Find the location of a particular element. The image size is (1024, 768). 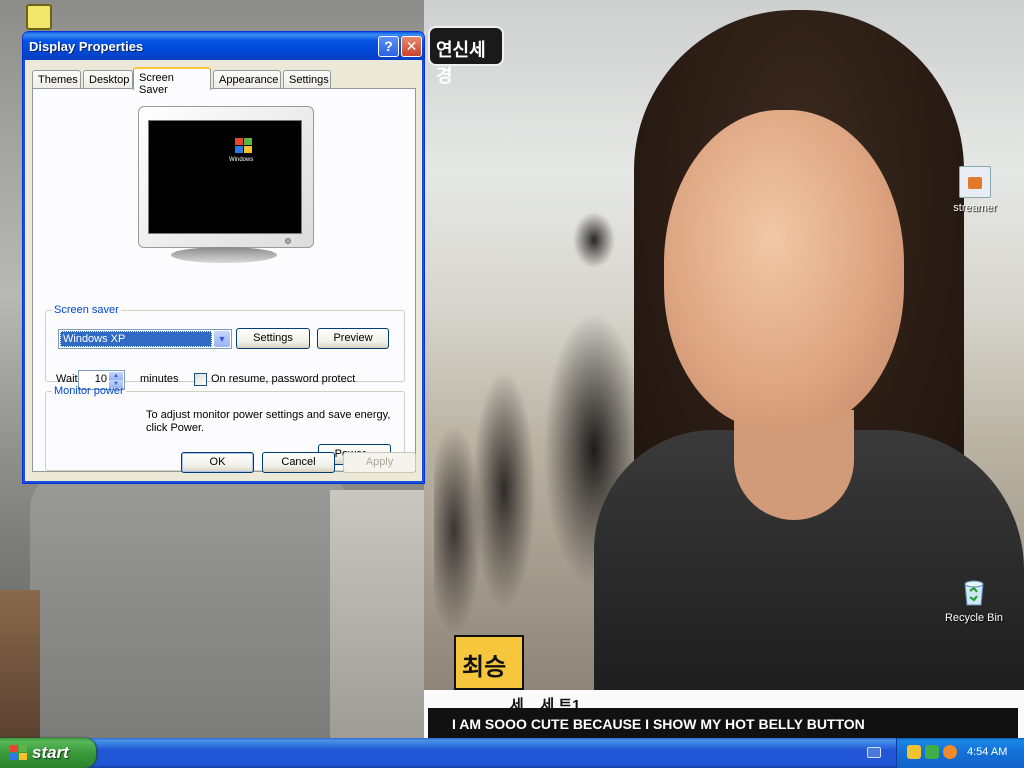

cancel-button: Cancel is located at coordinates (298, 462).